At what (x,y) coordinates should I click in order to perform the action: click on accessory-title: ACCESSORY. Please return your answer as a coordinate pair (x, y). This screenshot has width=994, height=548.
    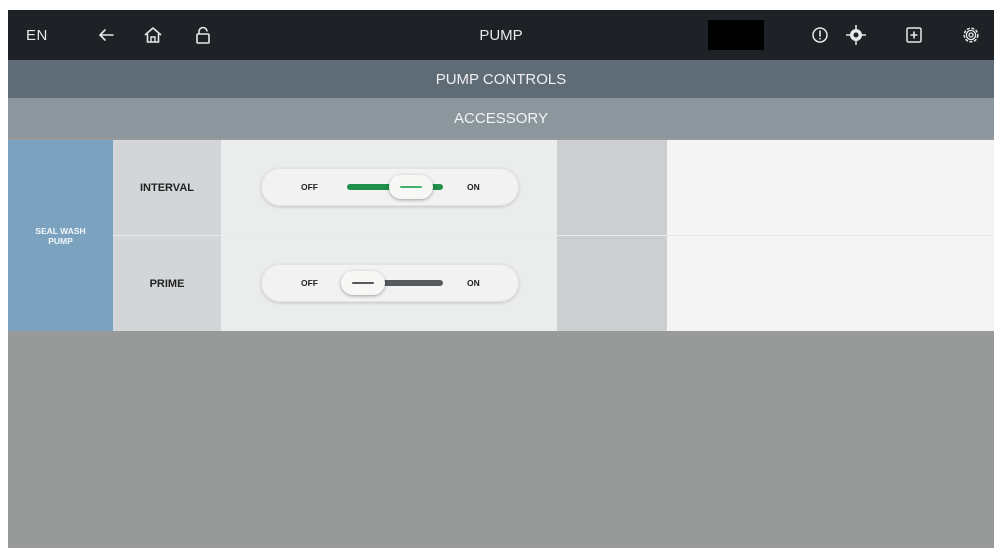
    Looking at the image, I should click on (501, 118).